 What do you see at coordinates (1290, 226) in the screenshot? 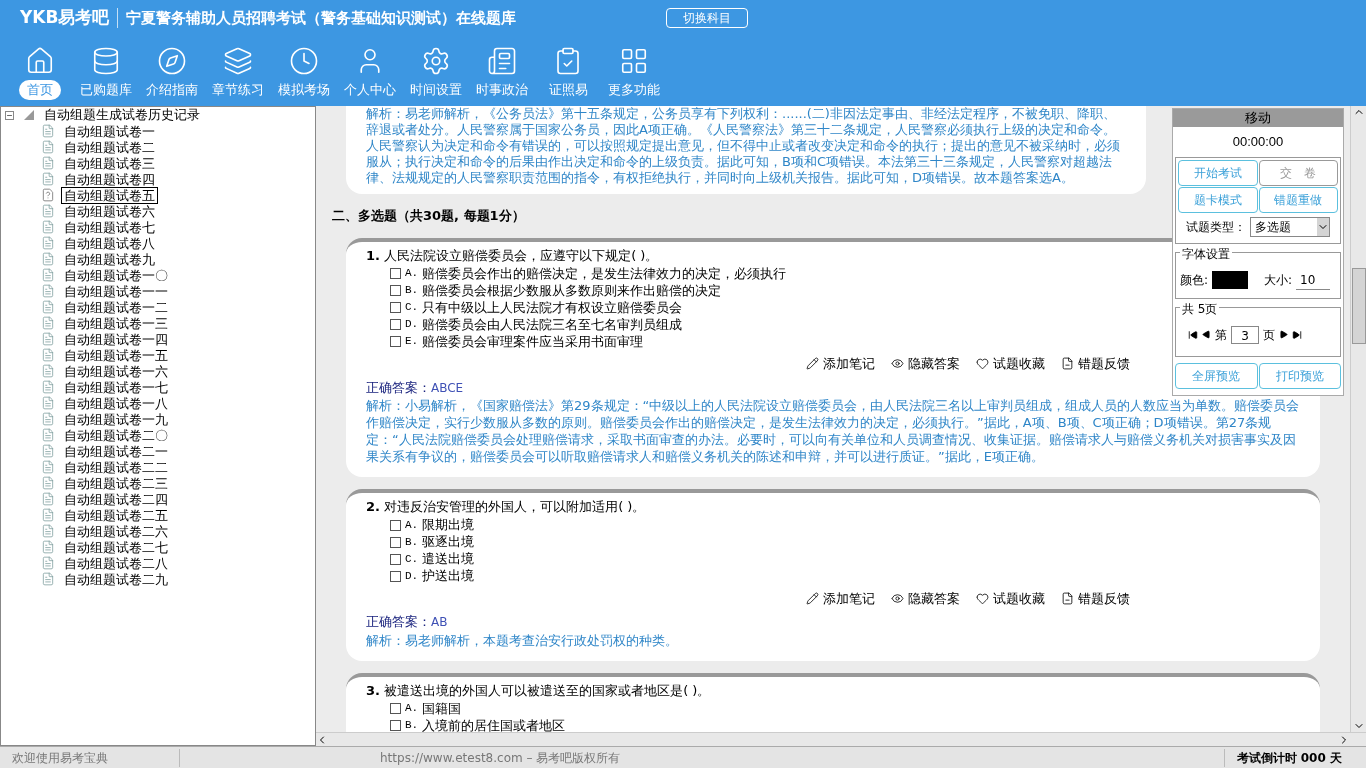
I see `type-dropdown: 多选题` at bounding box center [1290, 226].